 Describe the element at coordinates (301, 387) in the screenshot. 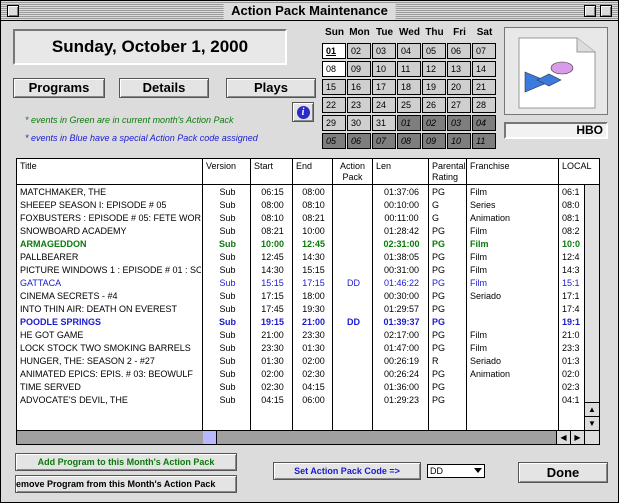

I see `table-row: TIME SERVED Sub 02:30 04:15 01:36:00 PG 02:3` at that location.